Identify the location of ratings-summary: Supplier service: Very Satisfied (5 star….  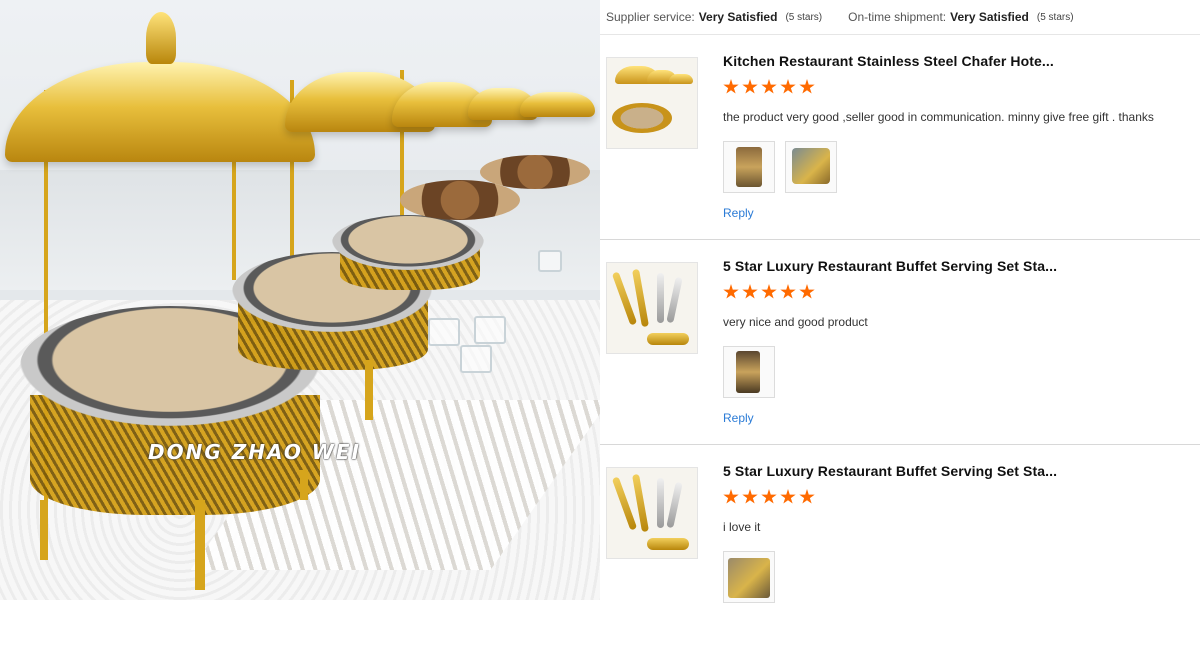
(900, 17).